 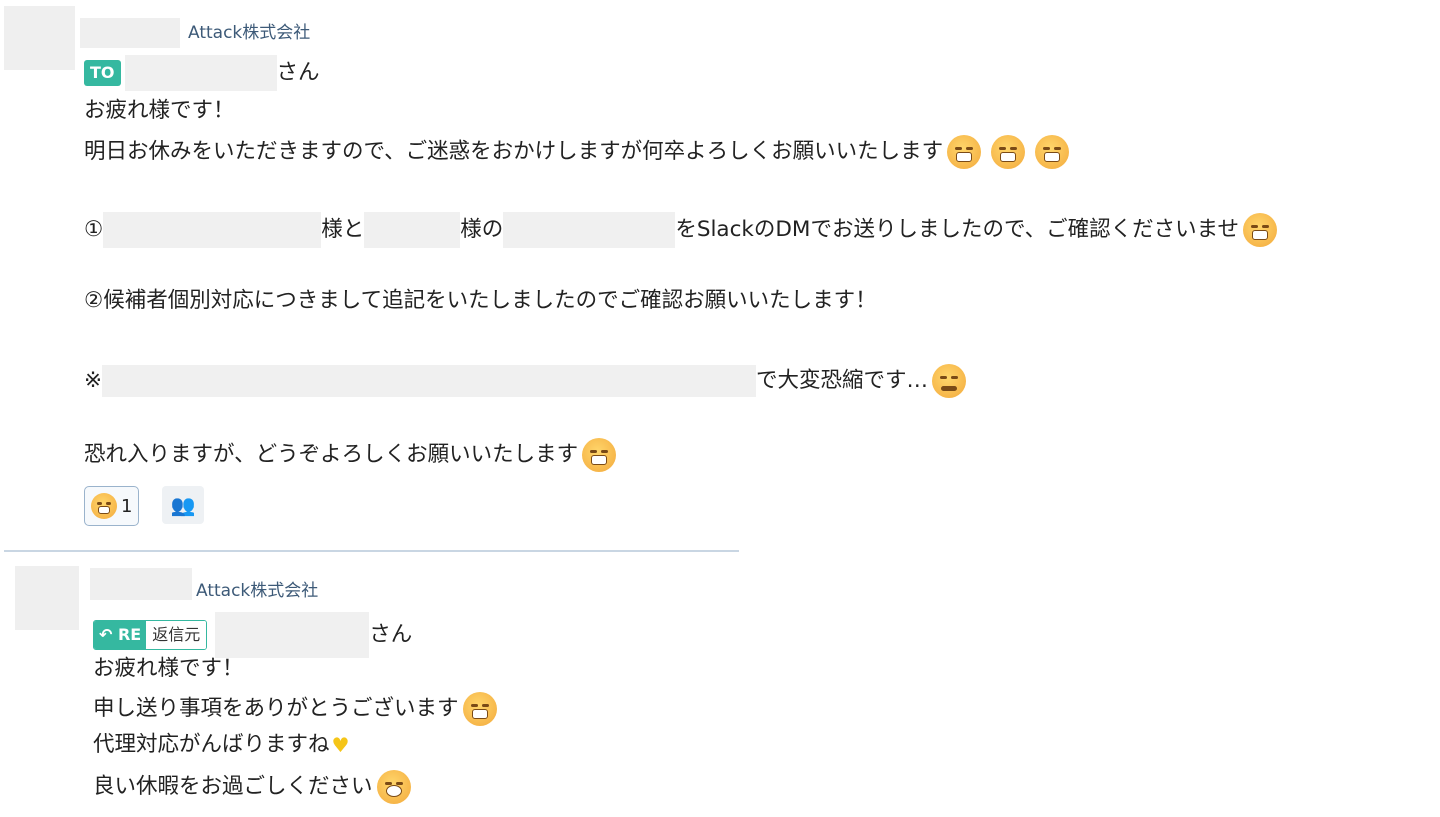 I want to click on reply-source-tag: ↶ RE 返信元, so click(x=150, y=635).